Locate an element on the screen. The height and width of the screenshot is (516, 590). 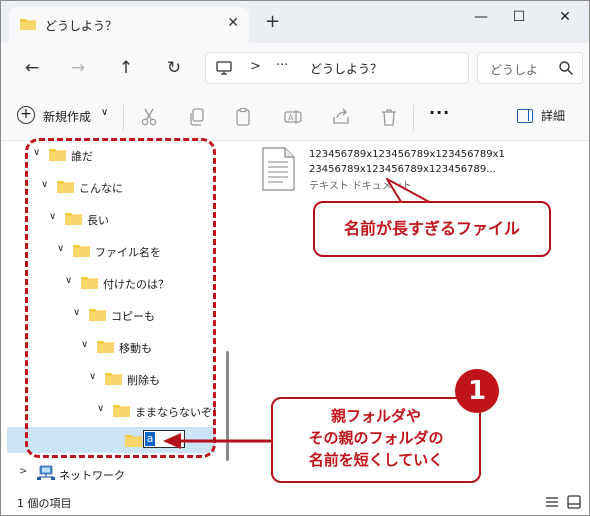
callout-line: その親のフォルダの is located at coordinates (376, 438).